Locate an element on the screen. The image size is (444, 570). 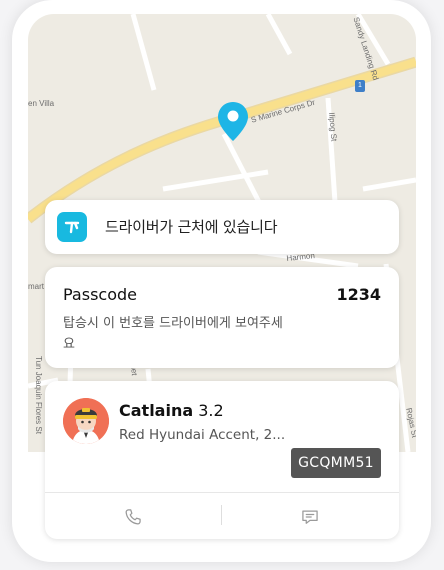
chat-icon is located at coordinates (310, 517).